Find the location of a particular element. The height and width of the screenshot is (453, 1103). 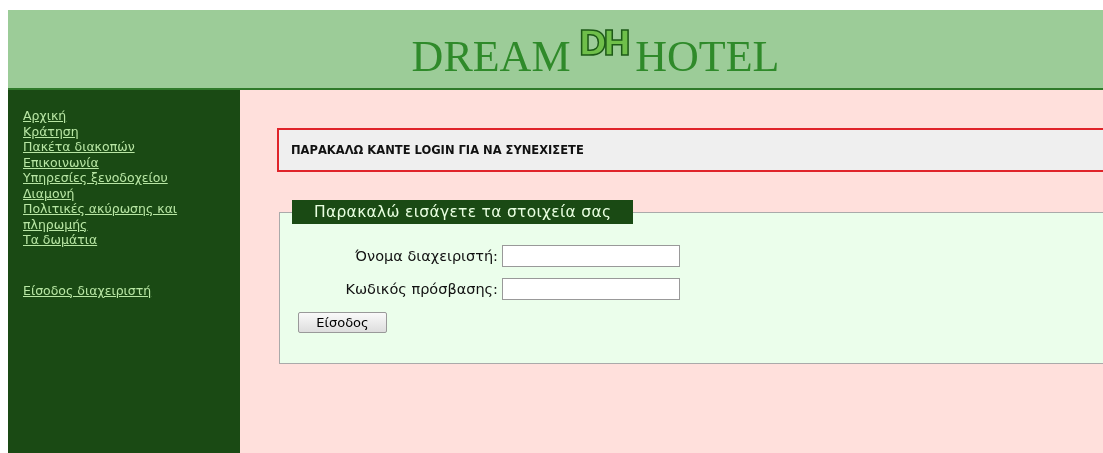

nav-link: Επικοινωνία is located at coordinates (123, 162).